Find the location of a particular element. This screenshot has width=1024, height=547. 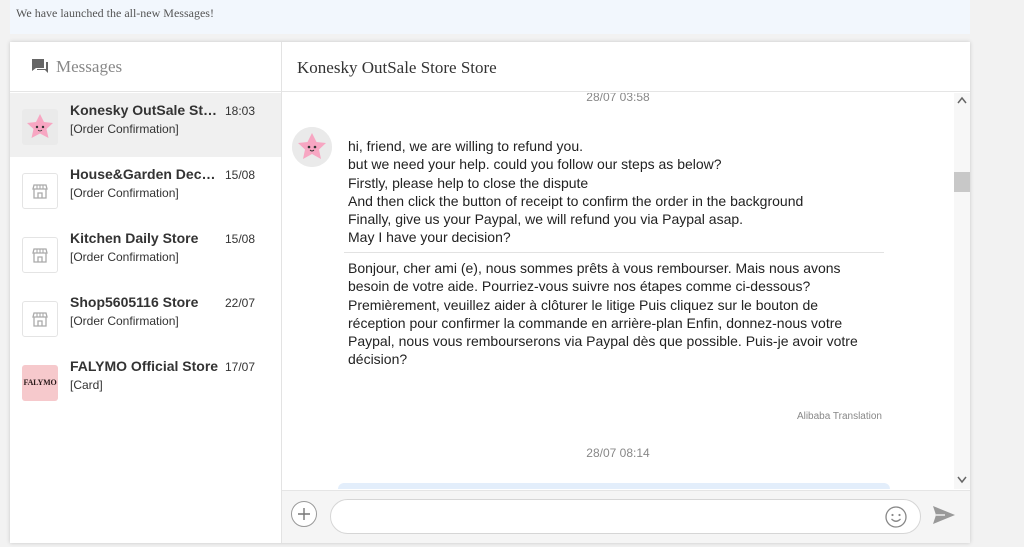

translation-source-label: Alibaba Translation is located at coordinates (839, 416).